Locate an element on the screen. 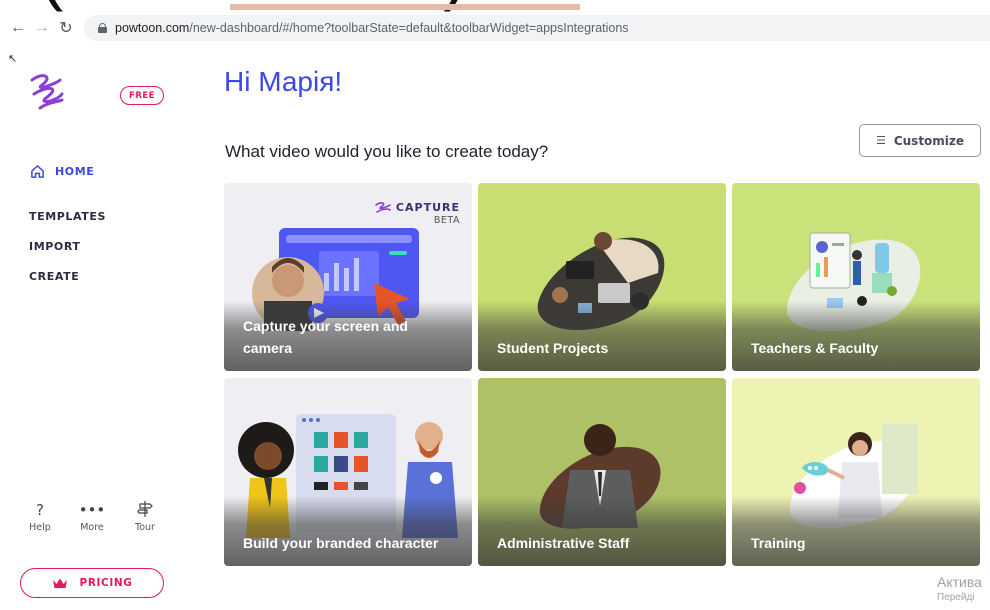 Image resolution: width=990 pixels, height=610 pixels. tour-label: Tour is located at coordinates (145, 527).